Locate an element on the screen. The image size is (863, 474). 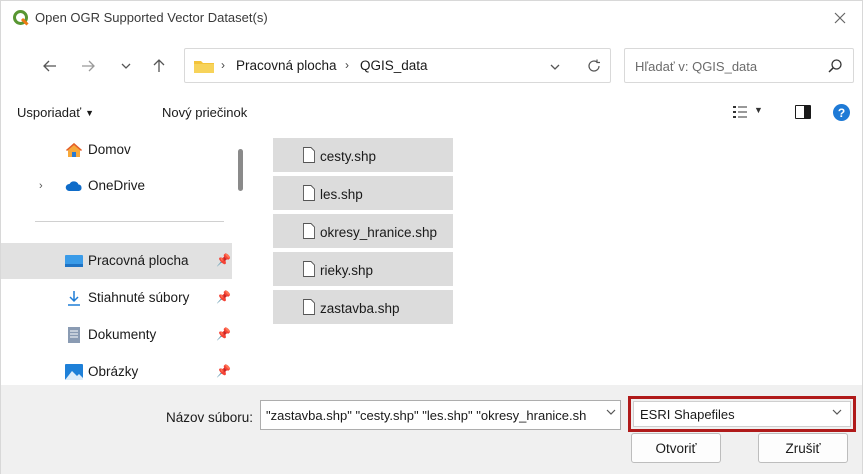
breadcrumb-item-qgis-data: QGIS_data is located at coordinates (394, 65).